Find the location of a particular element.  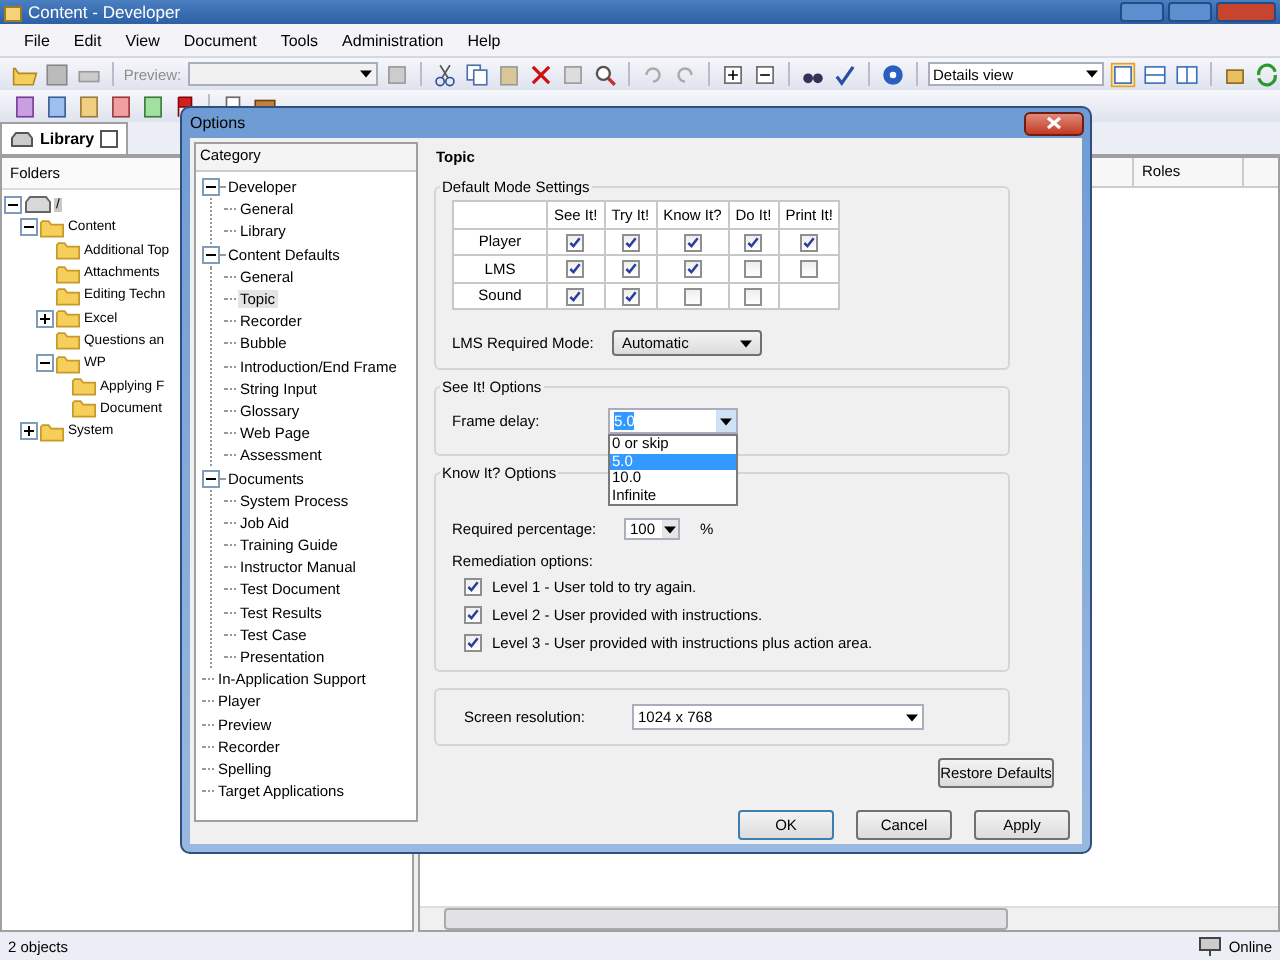

window-title: Content - Developer is located at coordinates (104, 12).